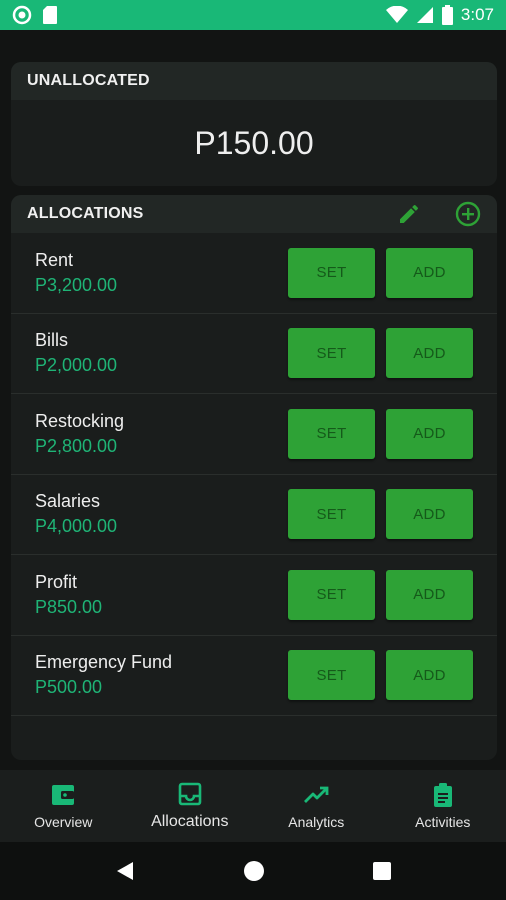 This screenshot has width=506, height=900. I want to click on add-circle-icon, so click(468, 214).